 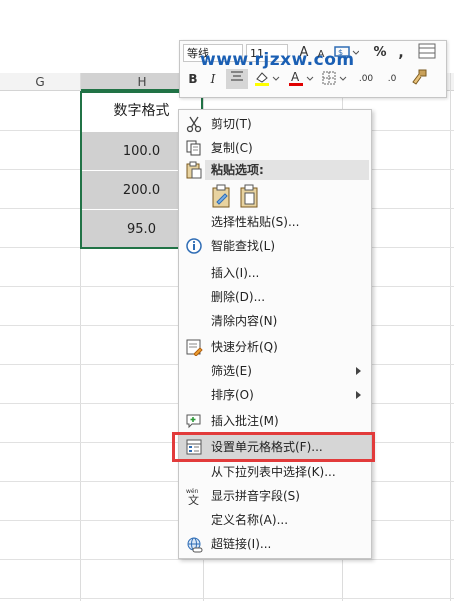 What do you see at coordinates (141, 111) in the screenshot?
I see `cell-value: 数字格式` at bounding box center [141, 111].